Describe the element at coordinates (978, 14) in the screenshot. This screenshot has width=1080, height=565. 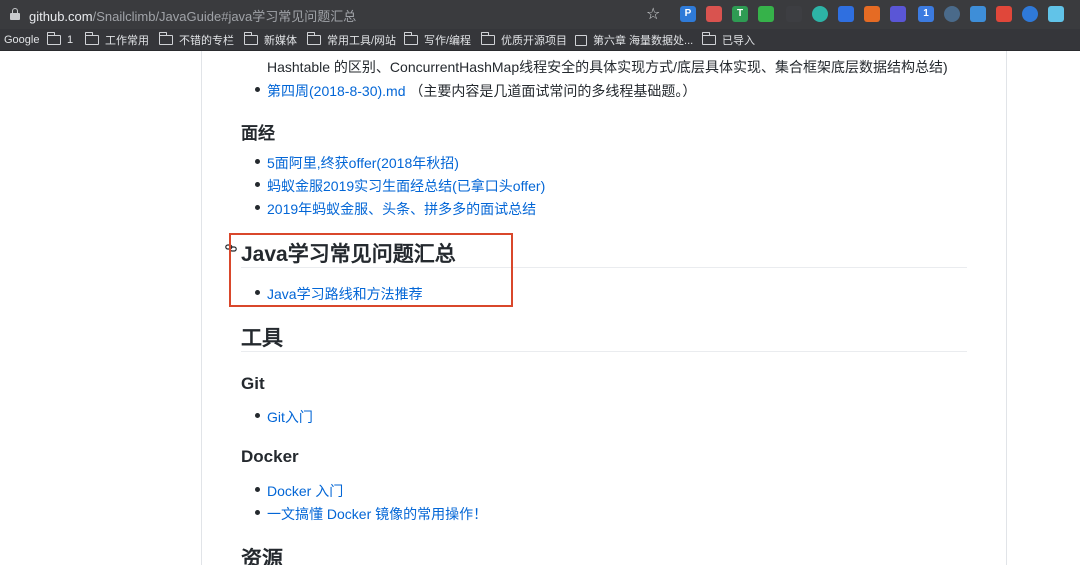
I see `grid-icon` at that location.